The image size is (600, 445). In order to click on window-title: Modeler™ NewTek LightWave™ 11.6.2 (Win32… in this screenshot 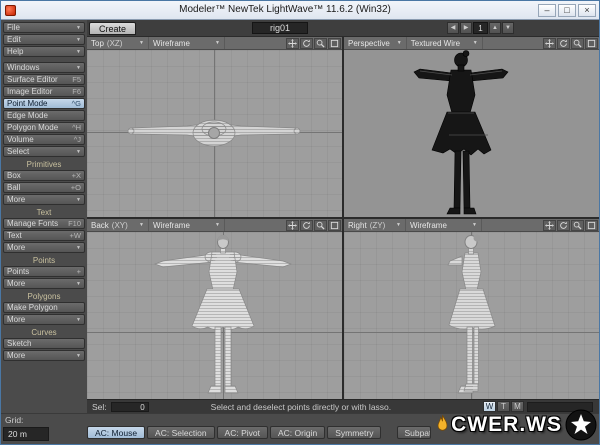, I will do `click(285, 9)`.